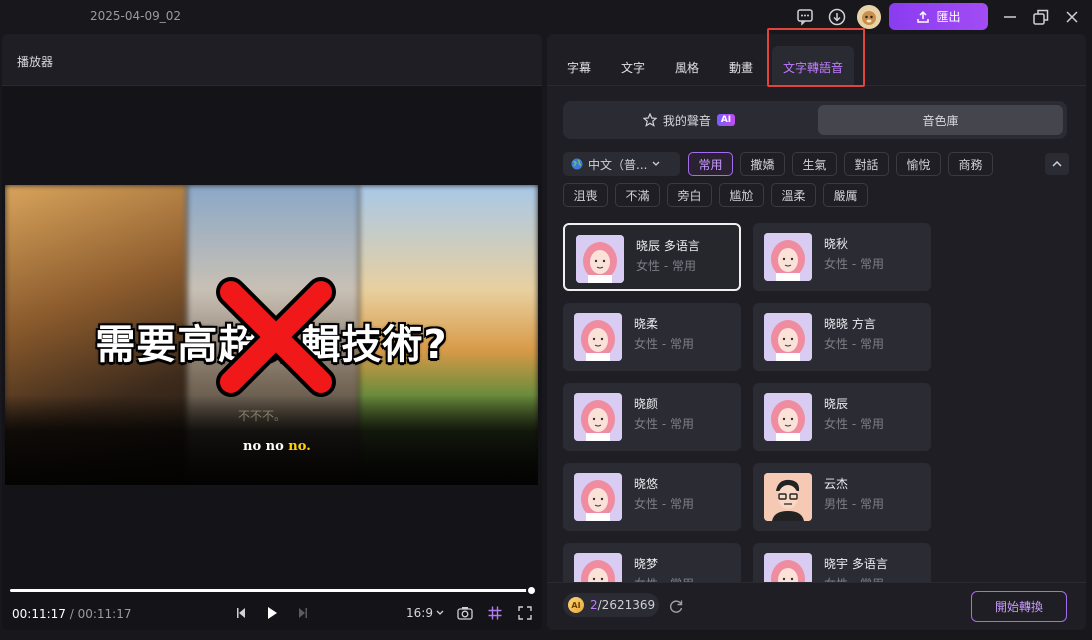 The height and width of the screenshot is (640, 1092). What do you see at coordinates (272, 60) in the screenshot?
I see `player-header: 播放器` at bounding box center [272, 60].